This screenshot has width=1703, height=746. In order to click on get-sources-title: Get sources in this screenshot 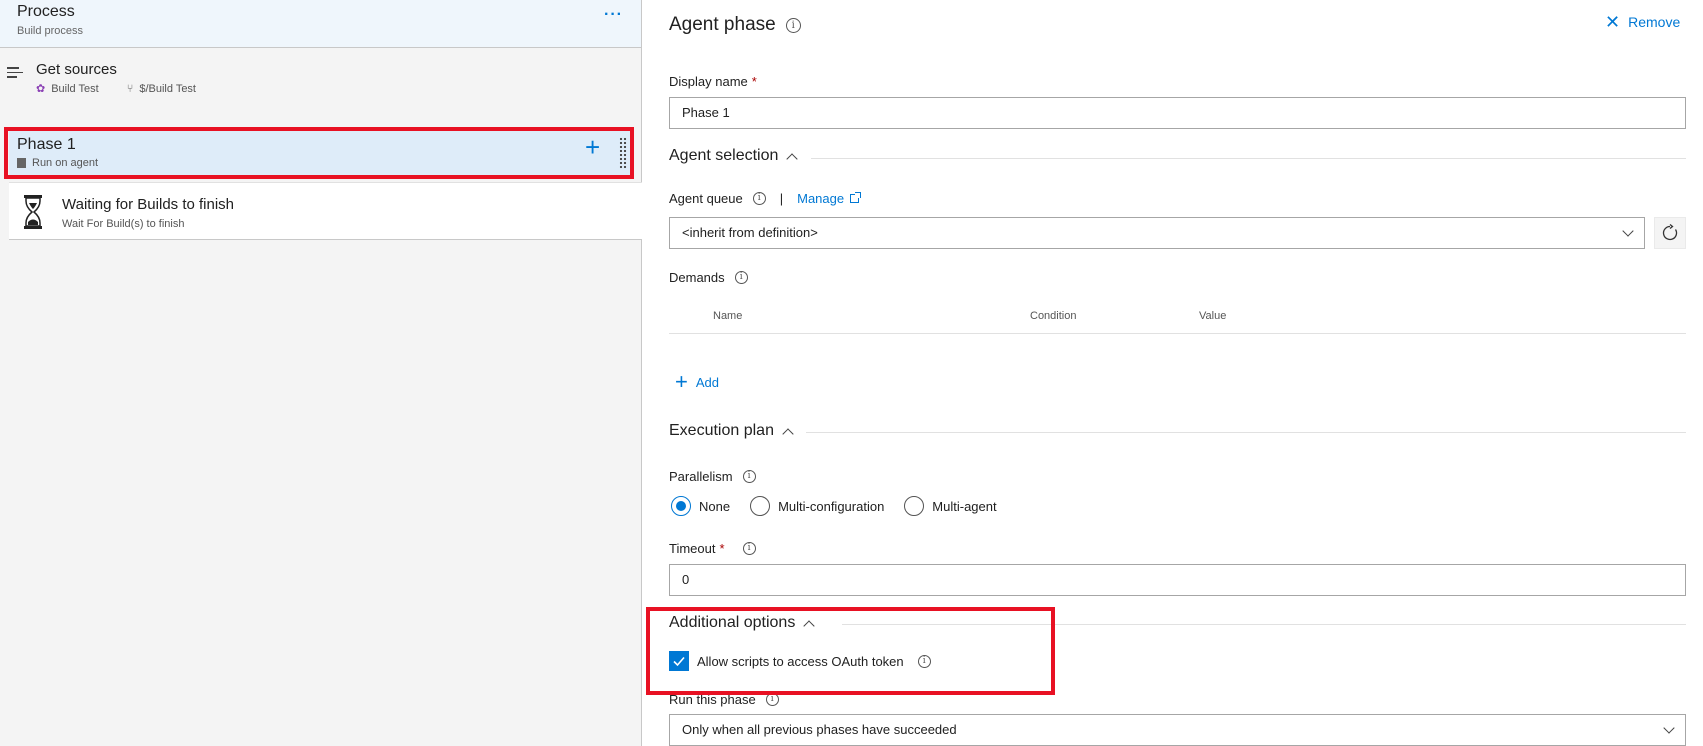, I will do `click(76, 69)`.